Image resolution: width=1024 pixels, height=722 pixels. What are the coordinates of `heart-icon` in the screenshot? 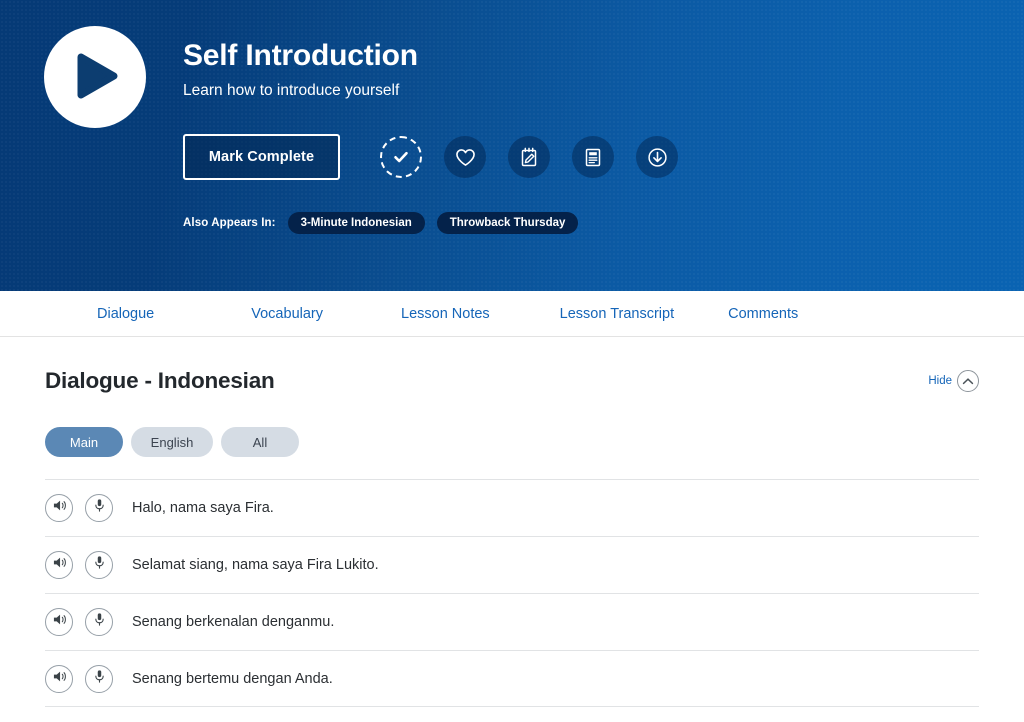 It's located at (465, 157).